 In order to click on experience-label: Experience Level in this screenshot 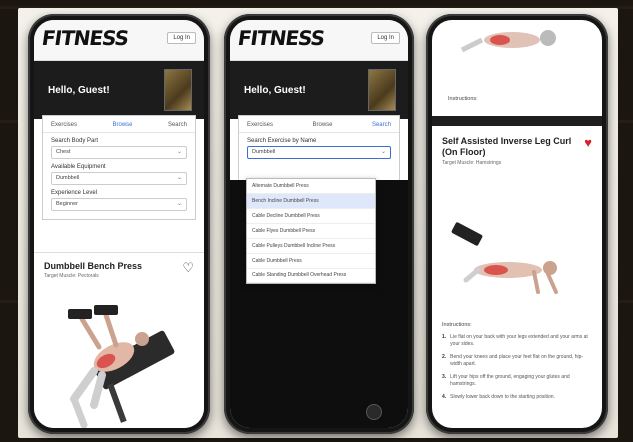, I will do `click(74, 193)`.